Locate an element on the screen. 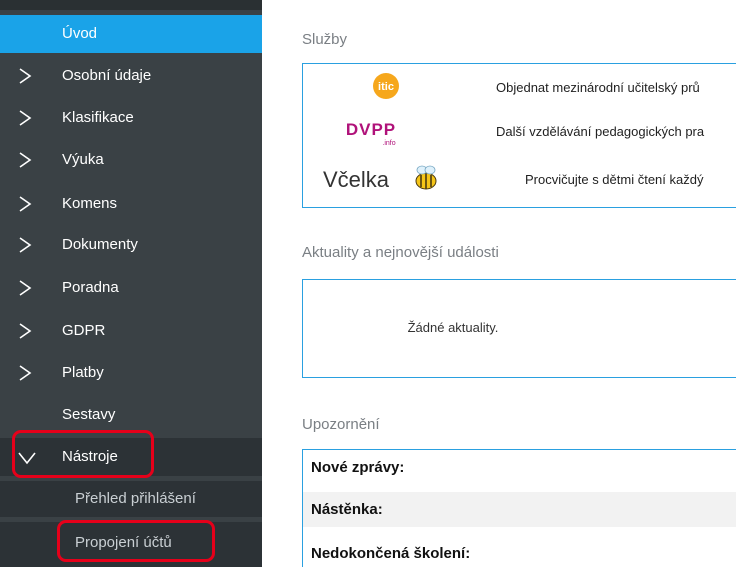  itic-logo: itic is located at coordinates (386, 88).